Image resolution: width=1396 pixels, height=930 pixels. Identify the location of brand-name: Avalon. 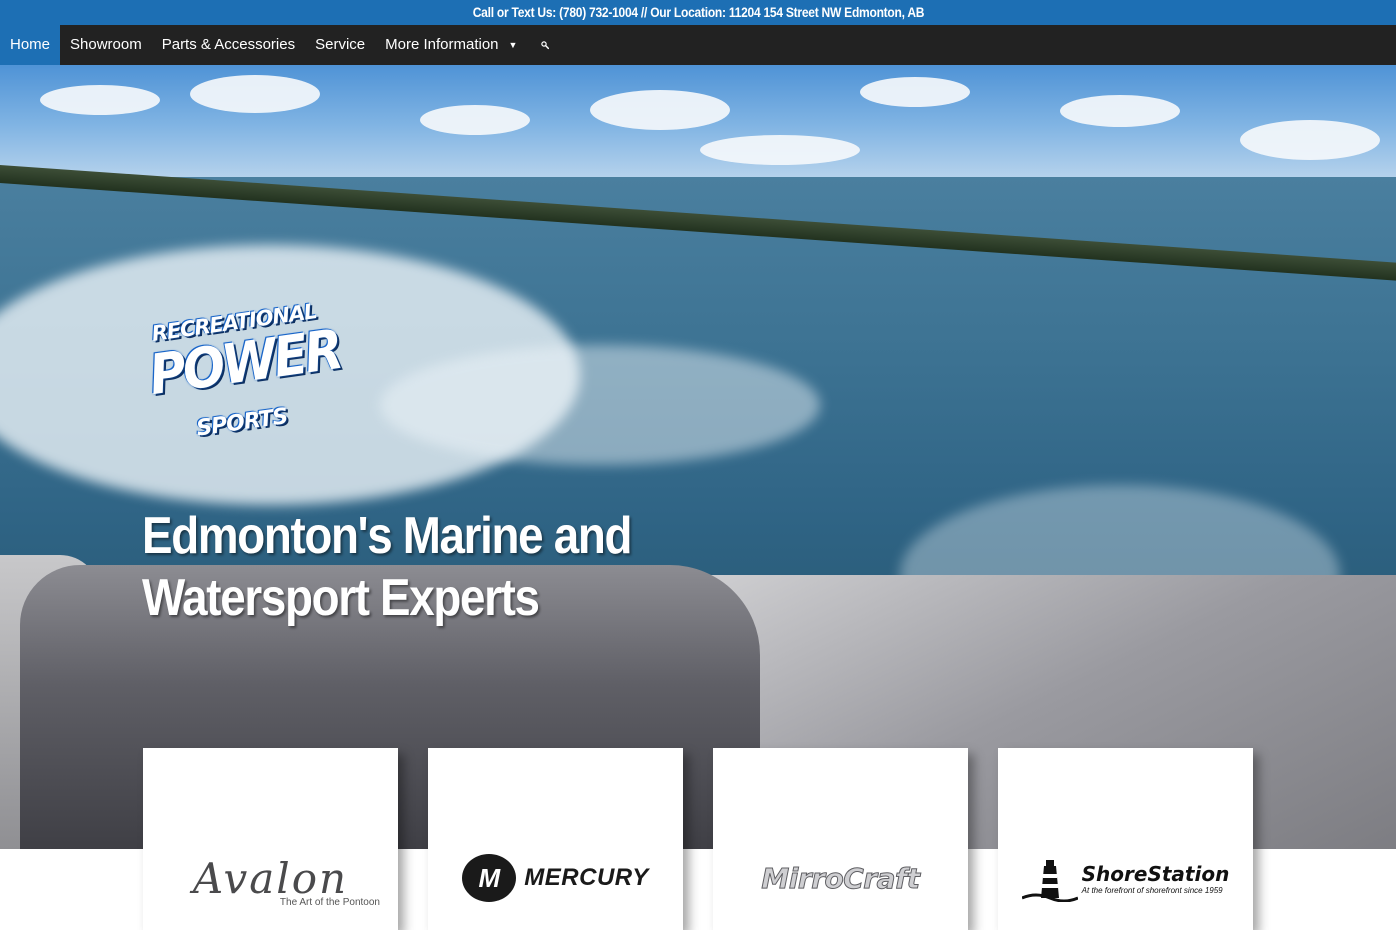
(270, 878).